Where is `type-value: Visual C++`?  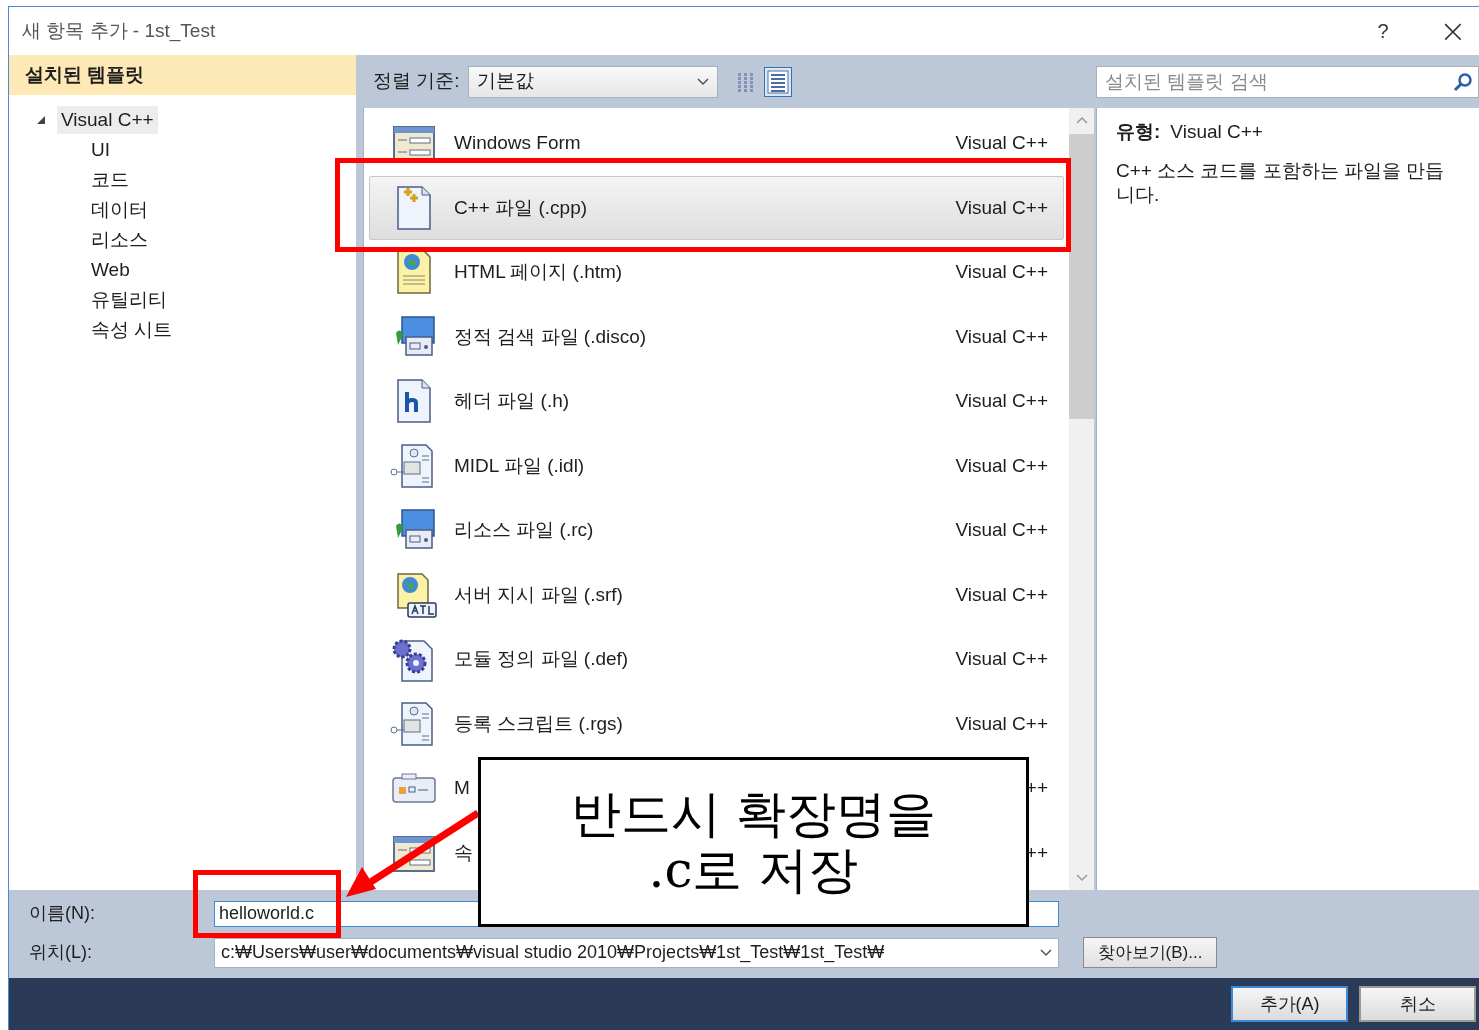 type-value: Visual C++ is located at coordinates (1216, 132).